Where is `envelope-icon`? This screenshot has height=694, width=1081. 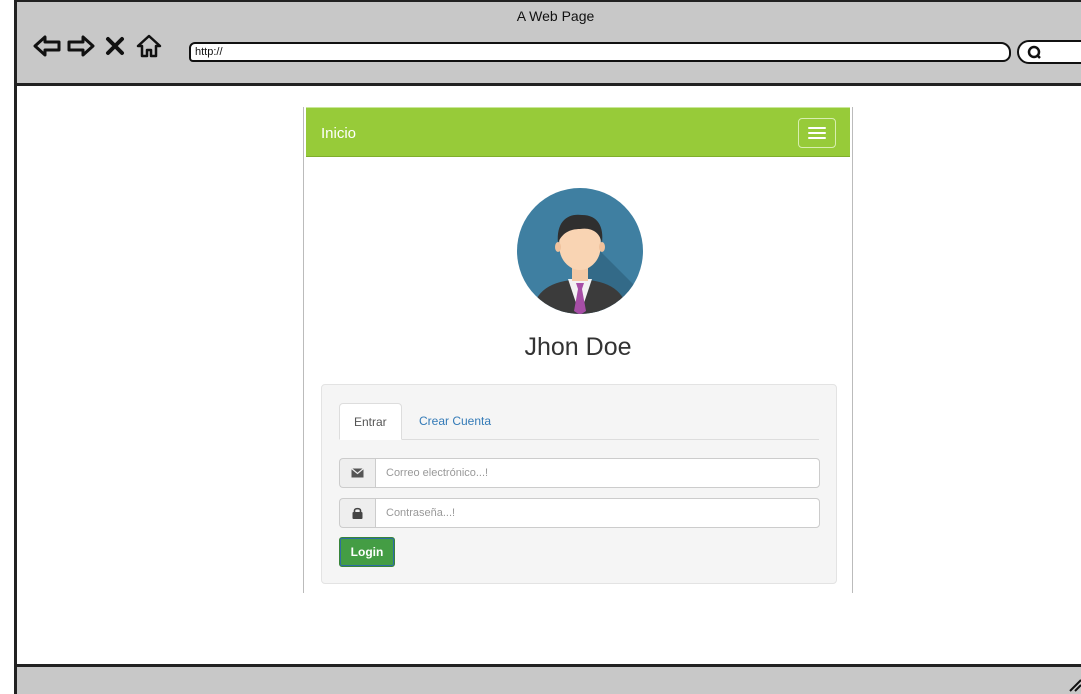 envelope-icon is located at coordinates (357, 473).